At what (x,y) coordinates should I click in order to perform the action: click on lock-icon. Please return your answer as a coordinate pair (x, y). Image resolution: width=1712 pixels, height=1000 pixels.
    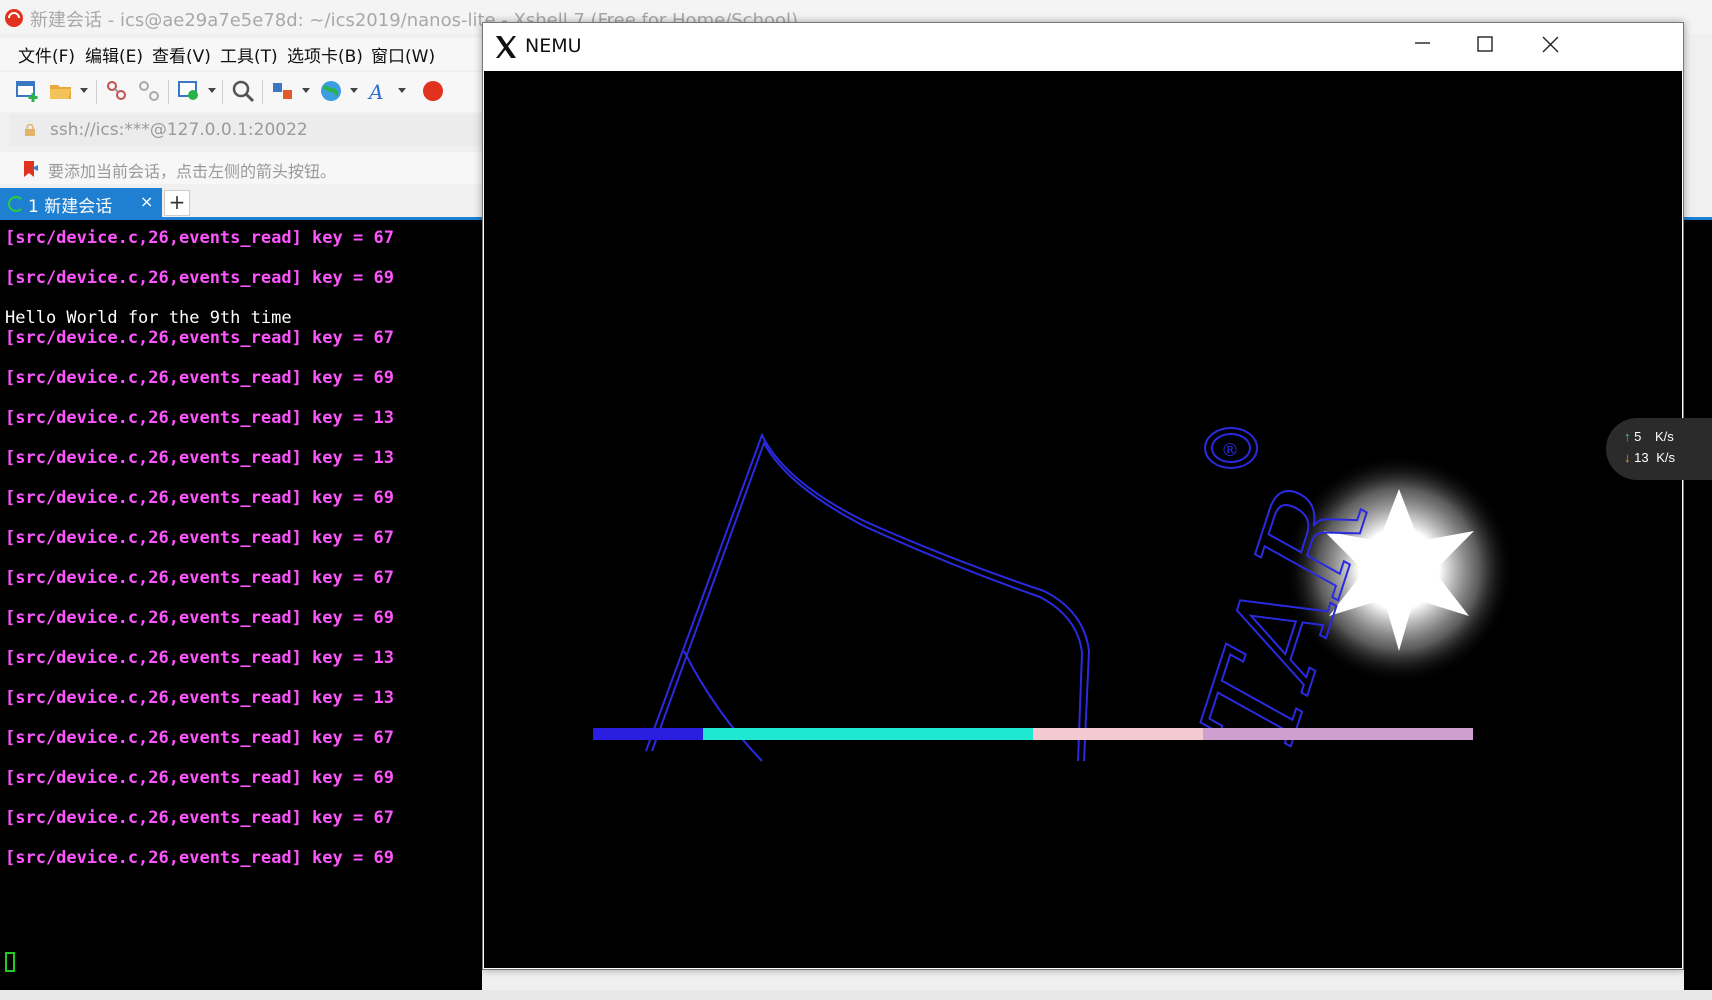
    Looking at the image, I should click on (30, 130).